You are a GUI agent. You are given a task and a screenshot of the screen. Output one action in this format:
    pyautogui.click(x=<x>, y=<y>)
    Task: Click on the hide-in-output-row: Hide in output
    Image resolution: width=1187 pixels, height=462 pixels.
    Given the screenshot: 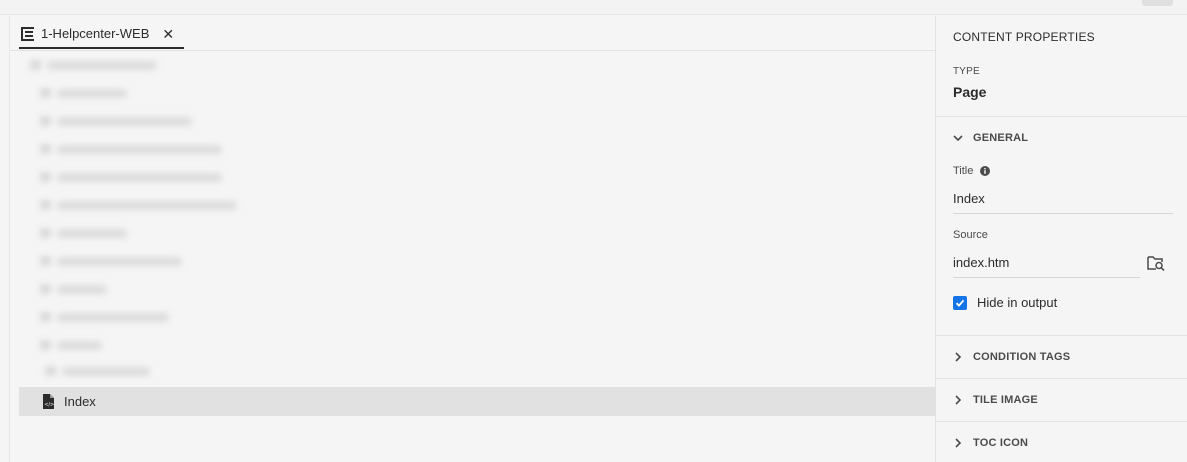 What is the action you would take?
    pyautogui.click(x=1005, y=302)
    